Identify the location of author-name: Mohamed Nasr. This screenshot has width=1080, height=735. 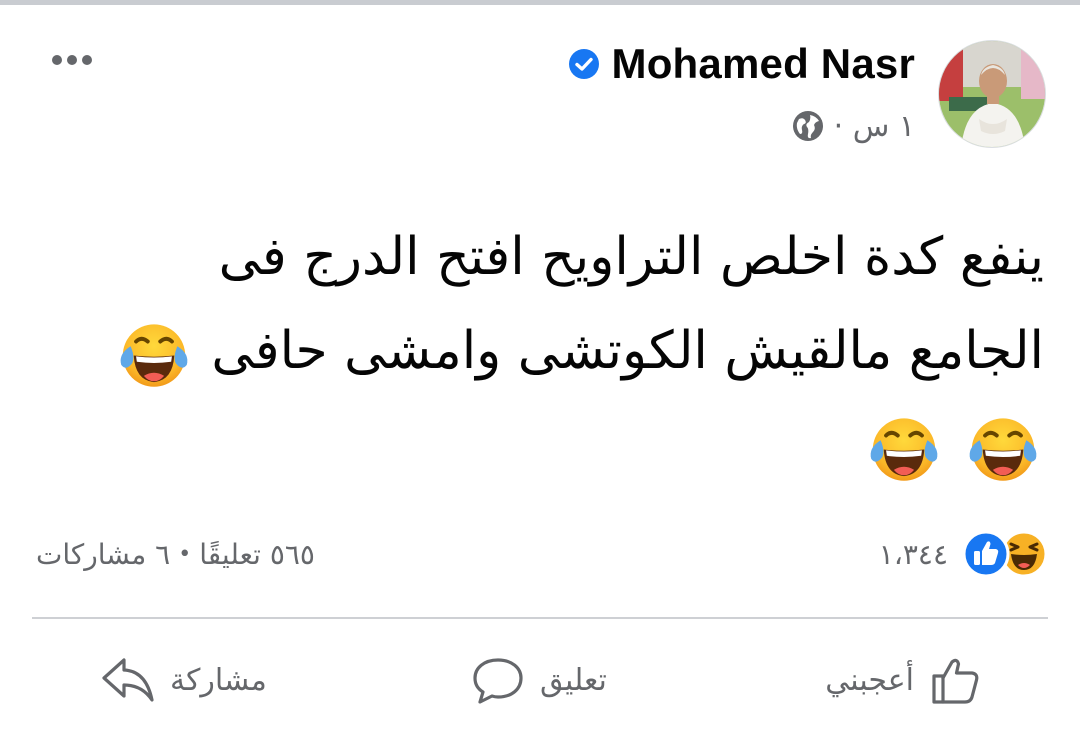
(763, 64).